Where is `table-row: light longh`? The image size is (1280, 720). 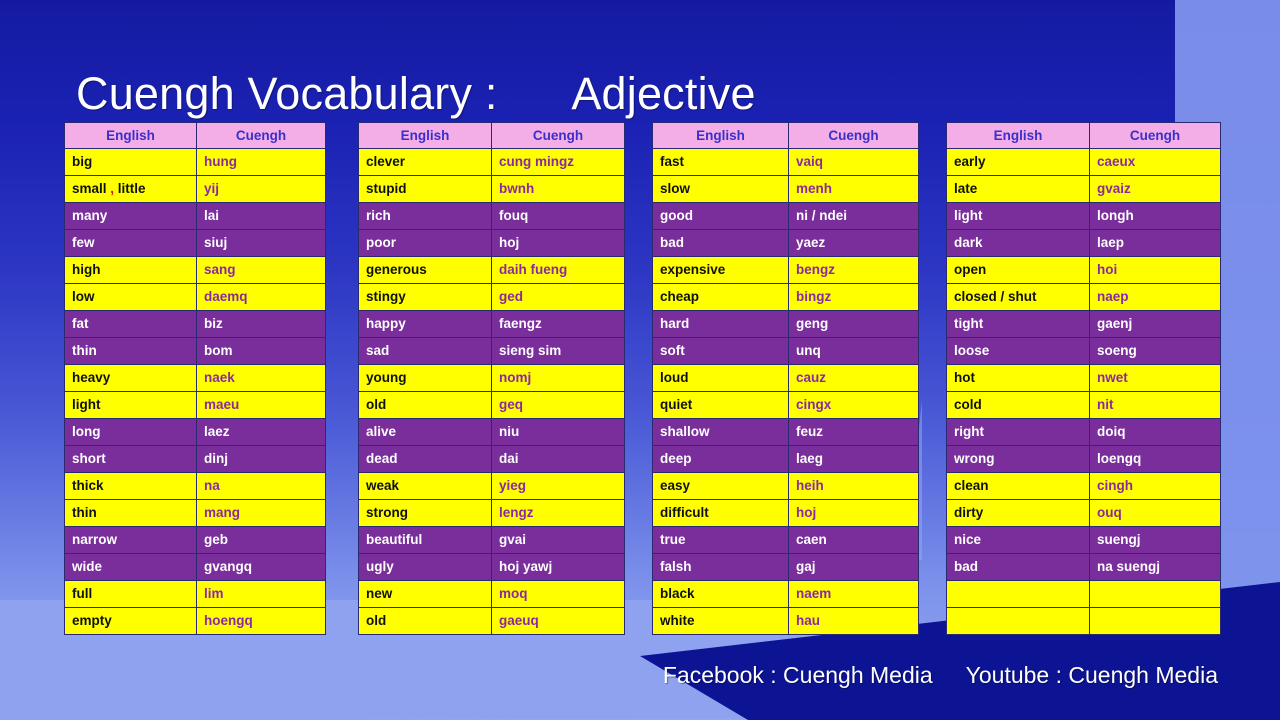
table-row: light longh is located at coordinates (1083, 216).